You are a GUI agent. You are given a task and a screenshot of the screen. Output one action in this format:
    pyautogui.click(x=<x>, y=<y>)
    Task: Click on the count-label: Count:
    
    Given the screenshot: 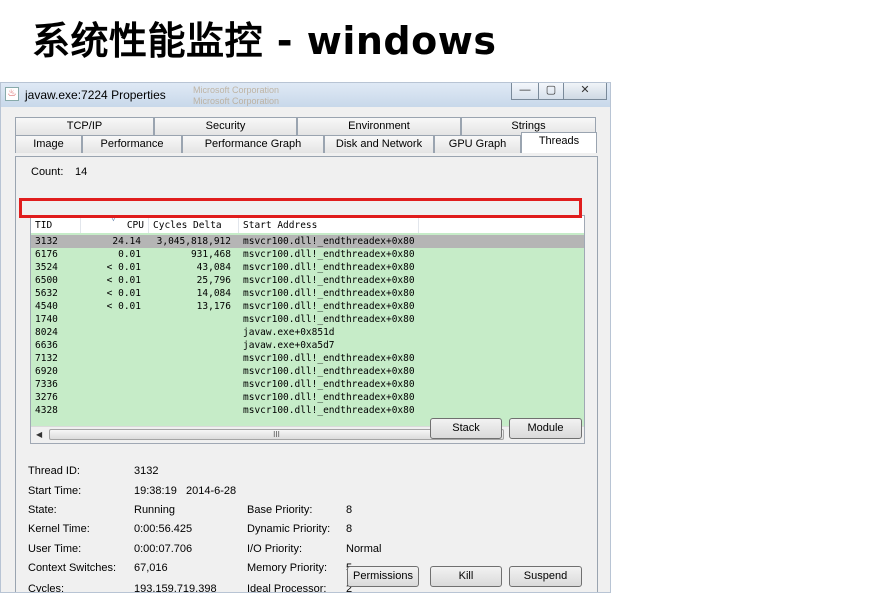 What is the action you would take?
    pyautogui.click(x=47, y=172)
    